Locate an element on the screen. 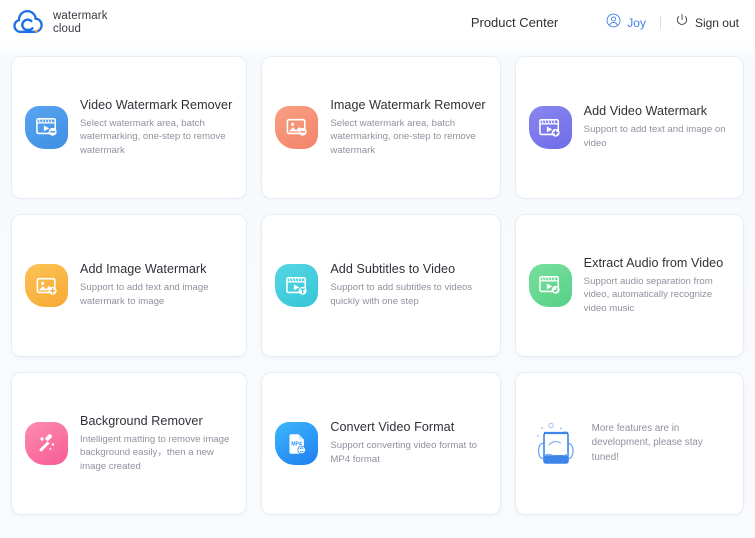 The width and height of the screenshot is (755, 538). card-title: Convert Video Format is located at coordinates (392, 427).